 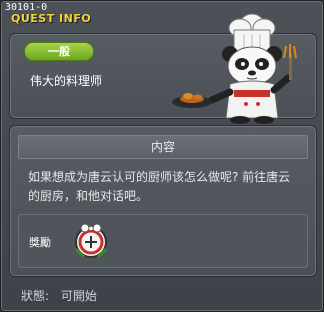 What do you see at coordinates (59, 51) in the screenshot?
I see `category-badge: 一般` at bounding box center [59, 51].